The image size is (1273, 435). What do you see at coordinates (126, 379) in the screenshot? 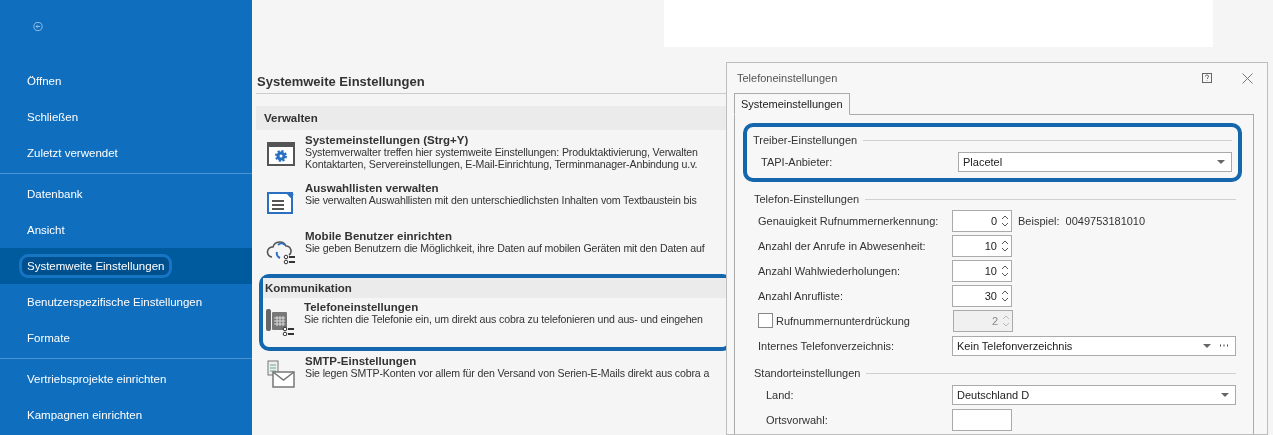
I see `sidebar-item: Vertriebsprojekte einrichten` at bounding box center [126, 379].